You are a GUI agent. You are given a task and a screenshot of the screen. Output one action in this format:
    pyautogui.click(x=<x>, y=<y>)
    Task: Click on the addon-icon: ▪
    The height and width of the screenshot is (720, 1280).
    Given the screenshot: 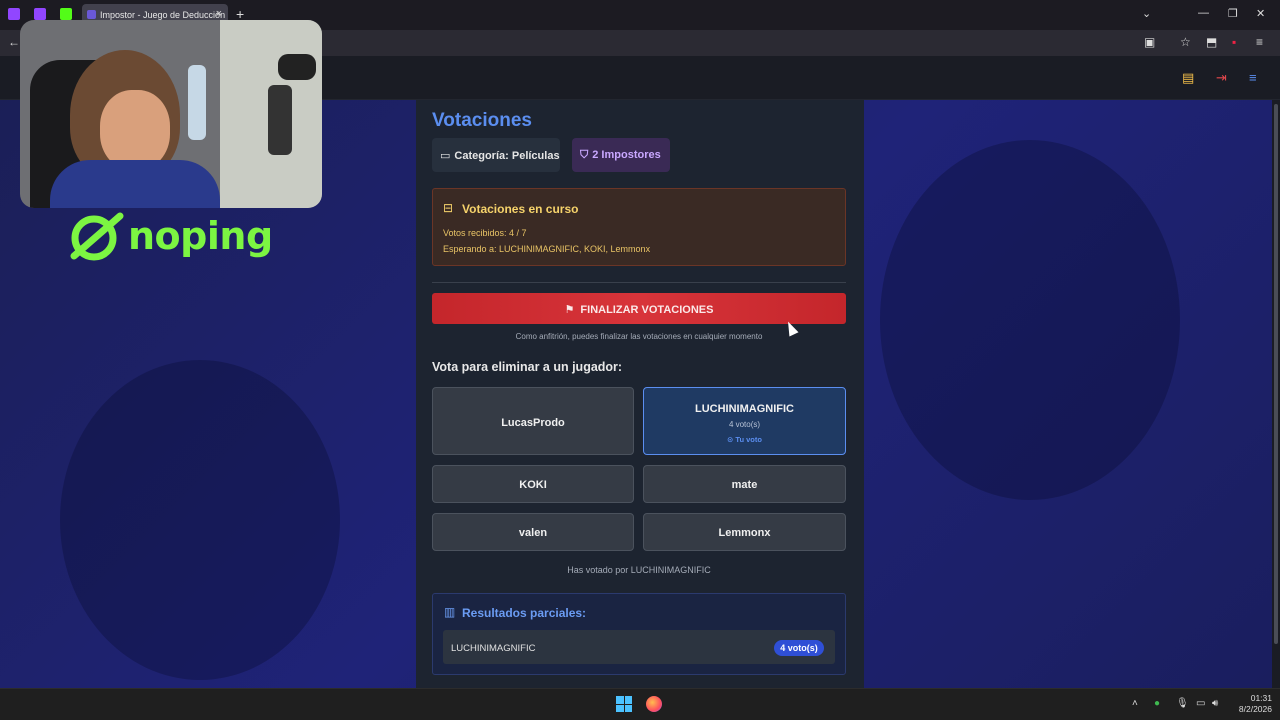 What is the action you would take?
    pyautogui.click(x=1234, y=42)
    